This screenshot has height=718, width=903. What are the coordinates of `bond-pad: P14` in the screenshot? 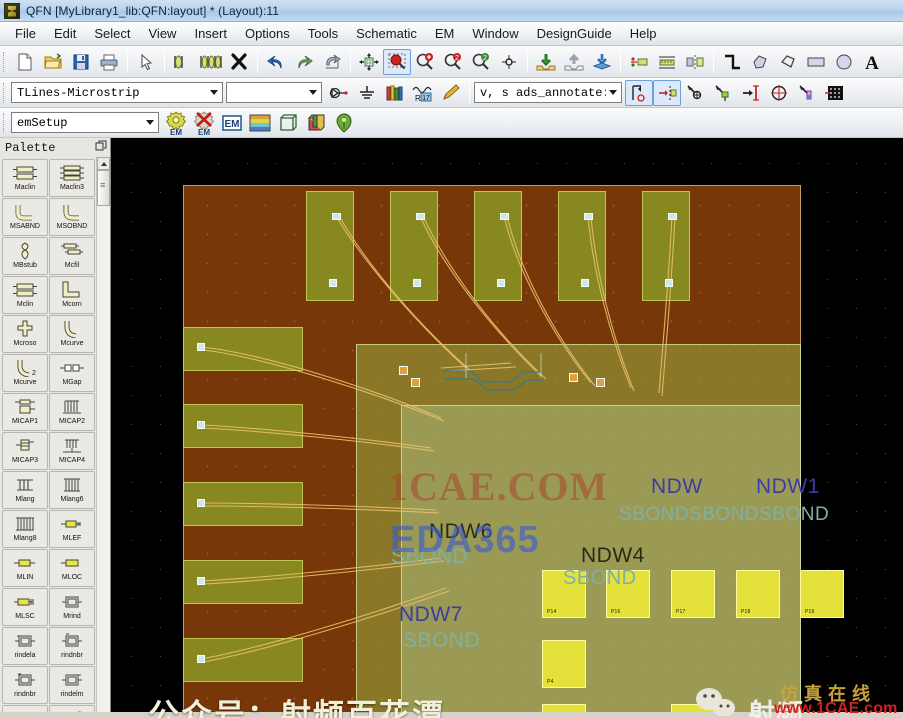 It's located at (564, 594).